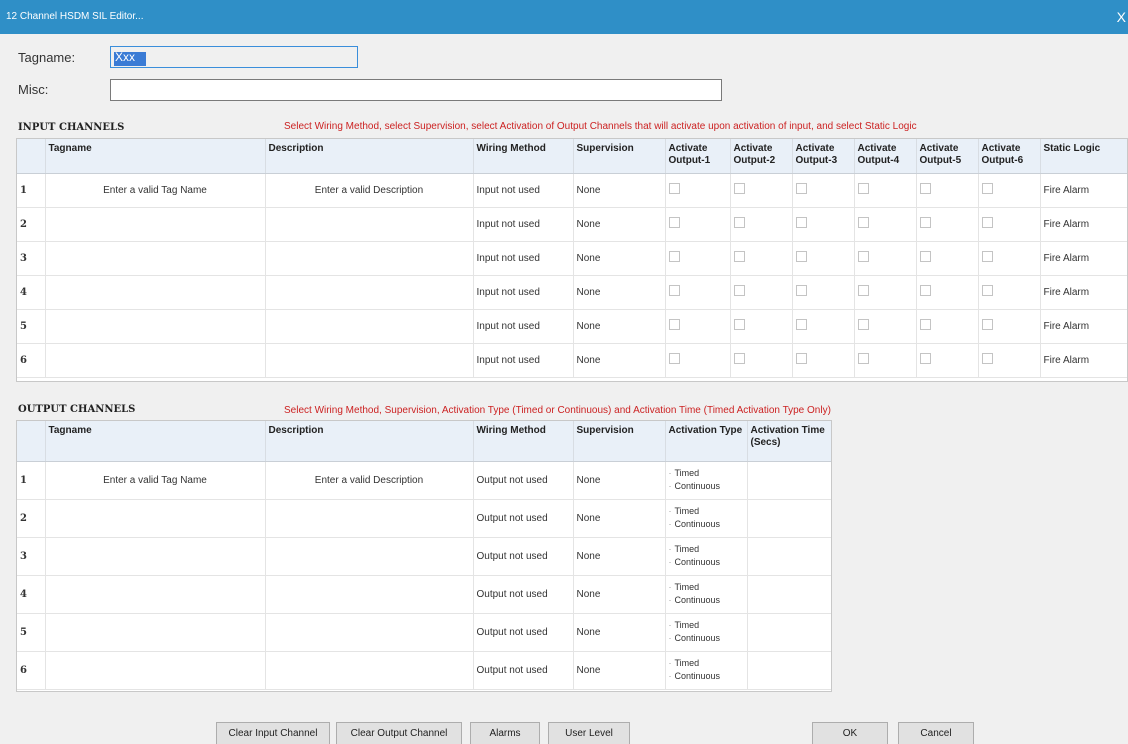 The height and width of the screenshot is (744, 1128). I want to click on cancel-button: Cancel, so click(936, 733).